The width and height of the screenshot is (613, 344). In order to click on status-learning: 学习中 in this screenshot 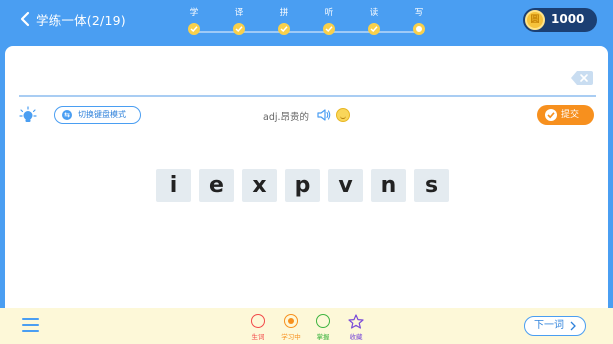, I will do `click(291, 327)`.